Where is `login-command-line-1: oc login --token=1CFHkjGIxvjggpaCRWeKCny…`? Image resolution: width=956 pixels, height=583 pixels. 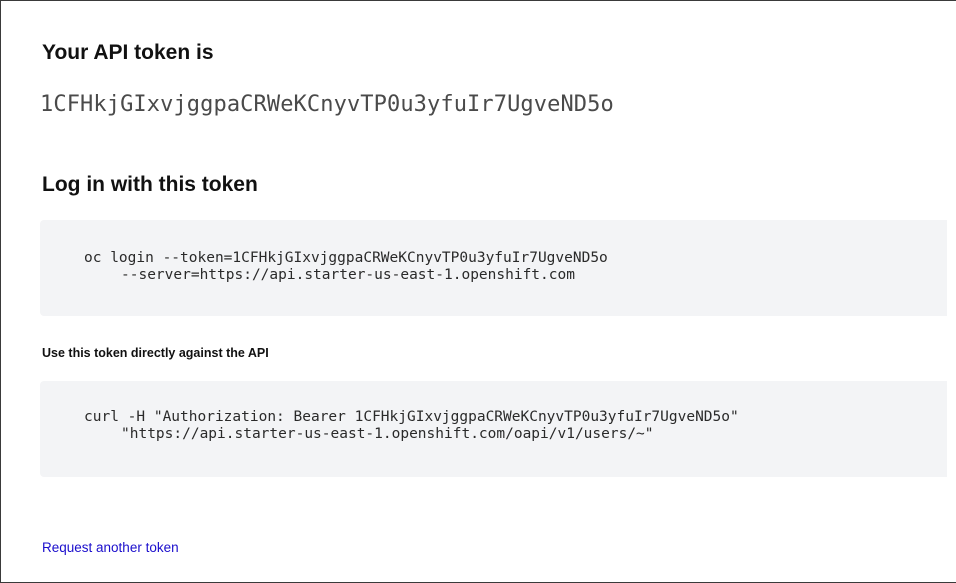 login-command-line-1: oc login --token=1CFHkjGIxvjggpaCRWeKCny… is located at coordinates (346, 258).